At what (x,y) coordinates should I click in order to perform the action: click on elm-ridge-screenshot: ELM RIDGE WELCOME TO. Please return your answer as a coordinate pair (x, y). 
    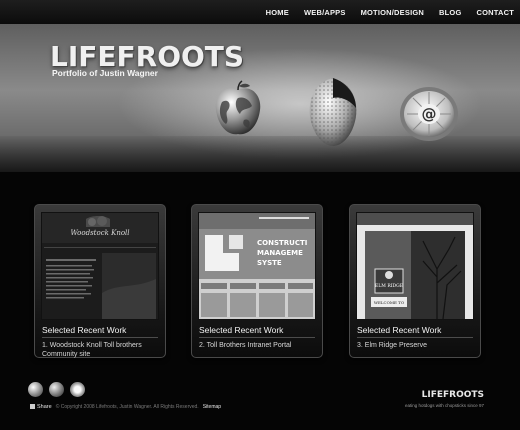
    Looking at the image, I should click on (415, 266).